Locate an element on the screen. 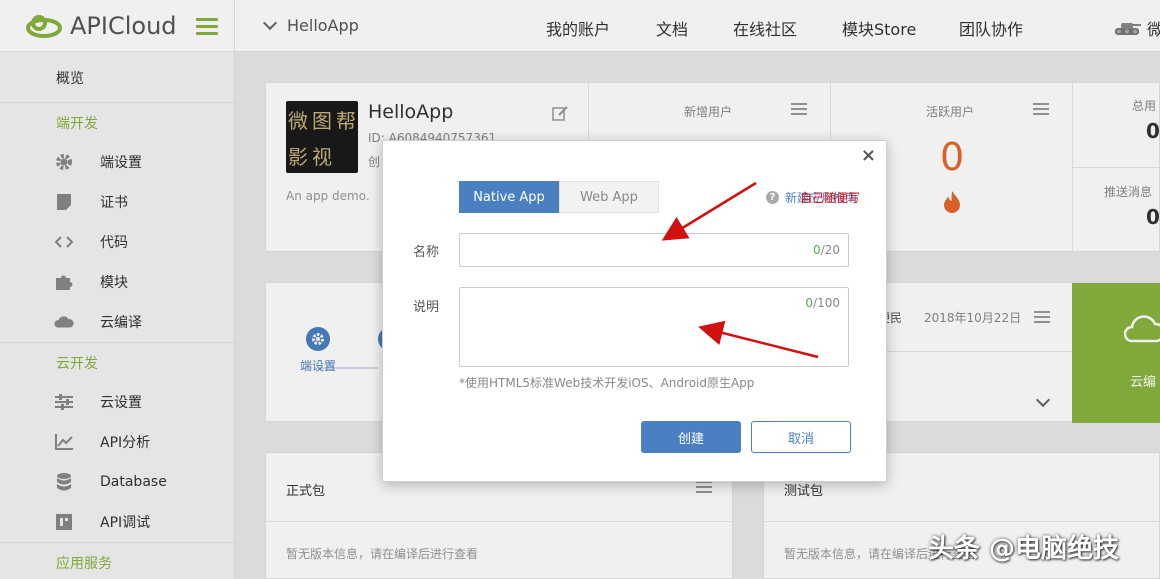 The image size is (1160, 579). cancel-button: 取消 is located at coordinates (801, 437).